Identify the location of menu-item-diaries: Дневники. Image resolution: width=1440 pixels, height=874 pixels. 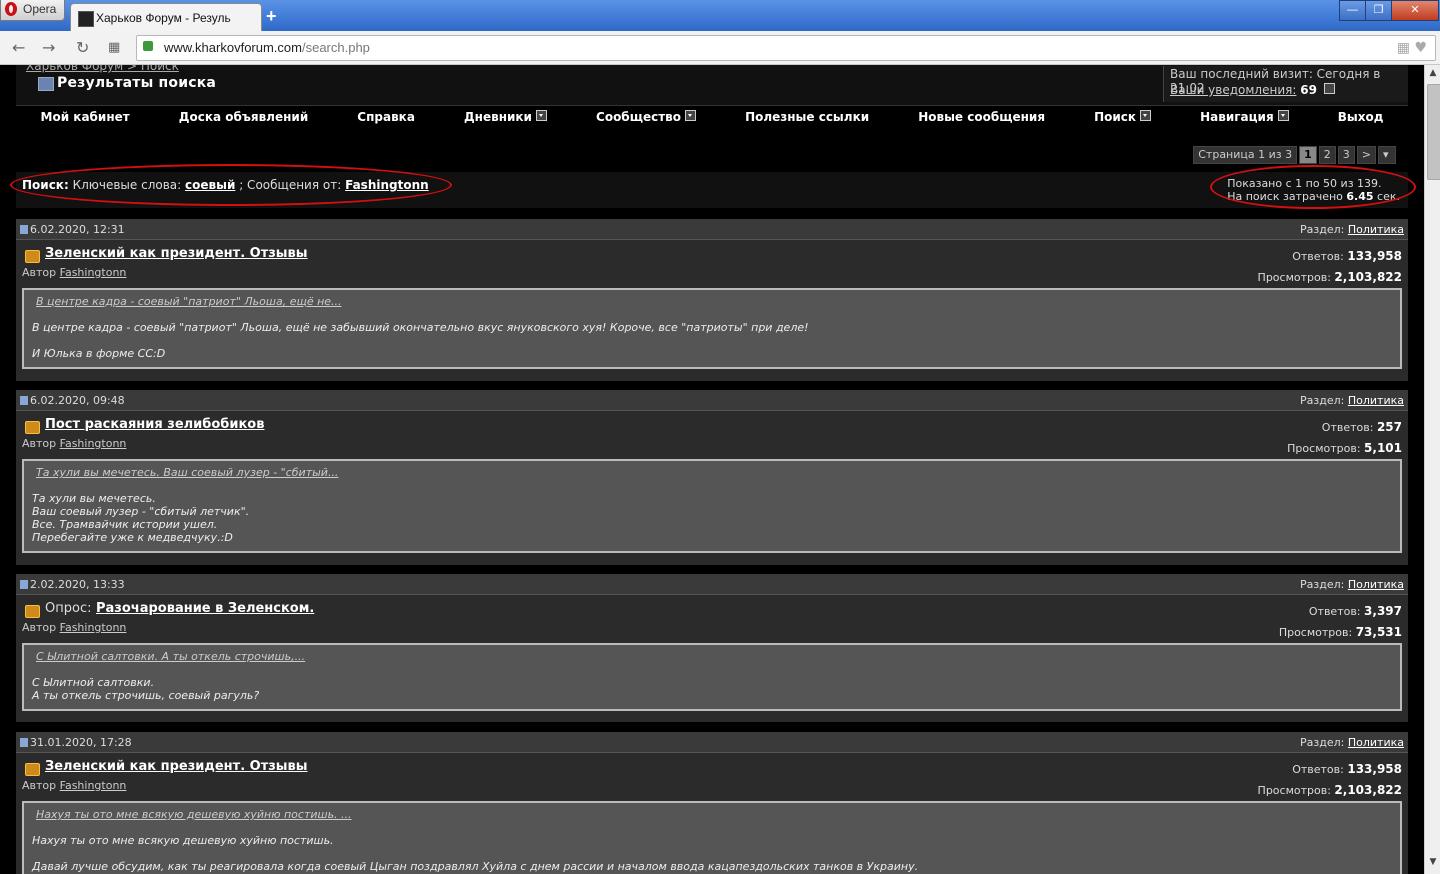
(505, 117).